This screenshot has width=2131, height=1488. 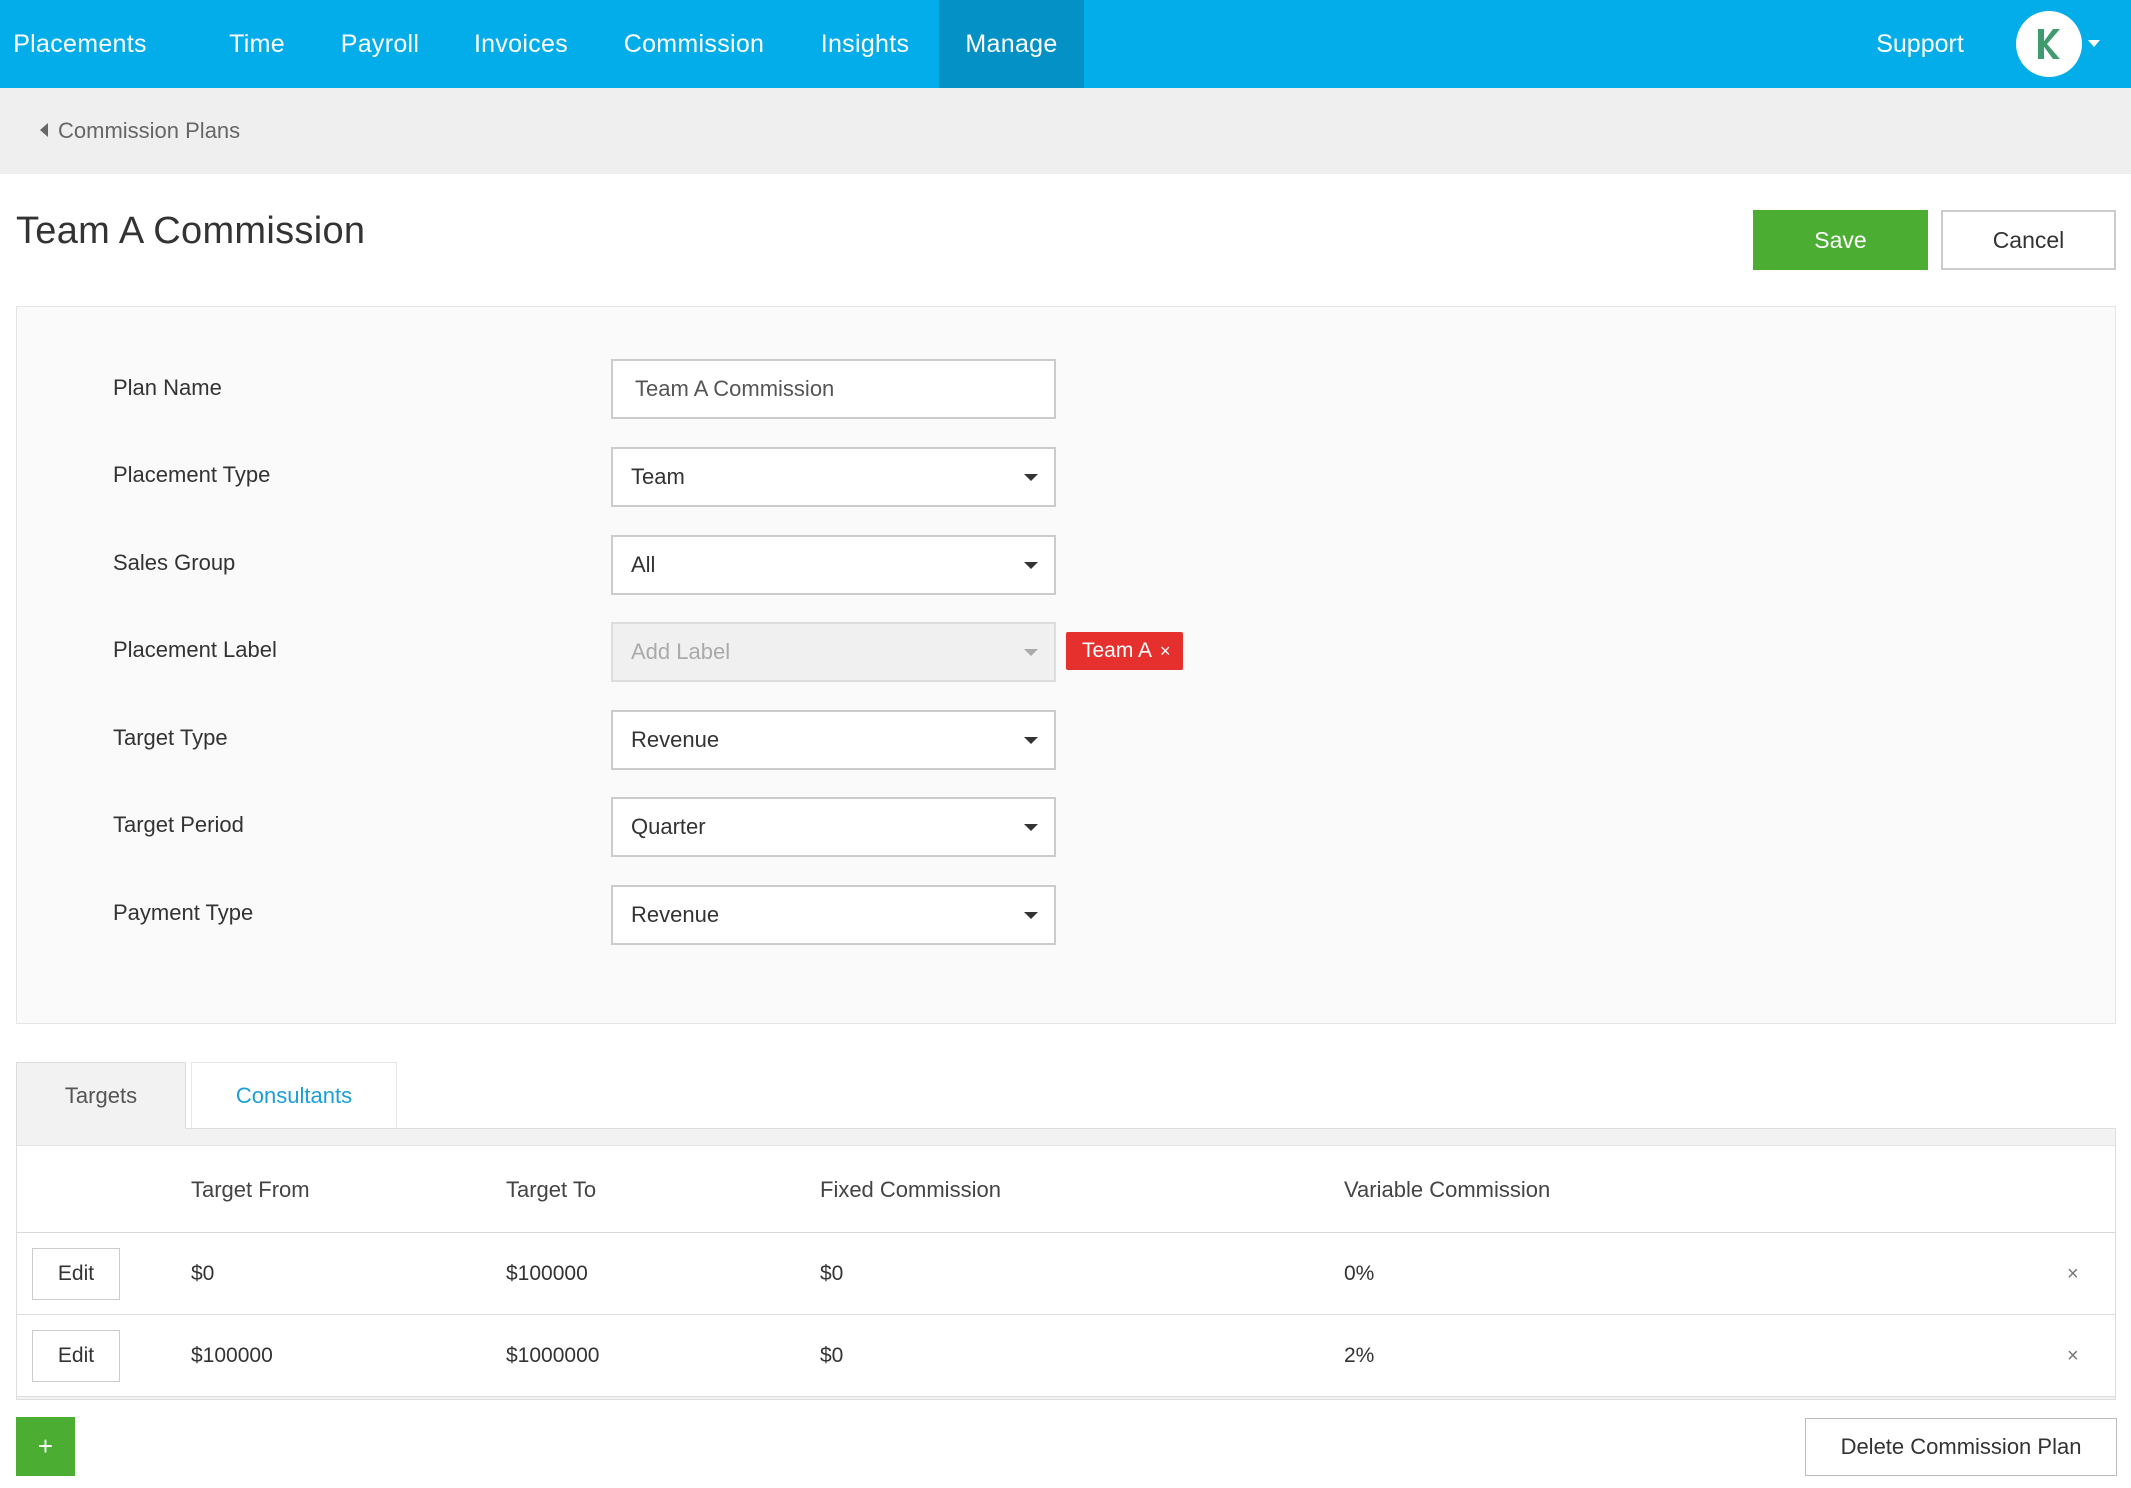 What do you see at coordinates (551, 1189) in the screenshot?
I see `column-target-to: Target To` at bounding box center [551, 1189].